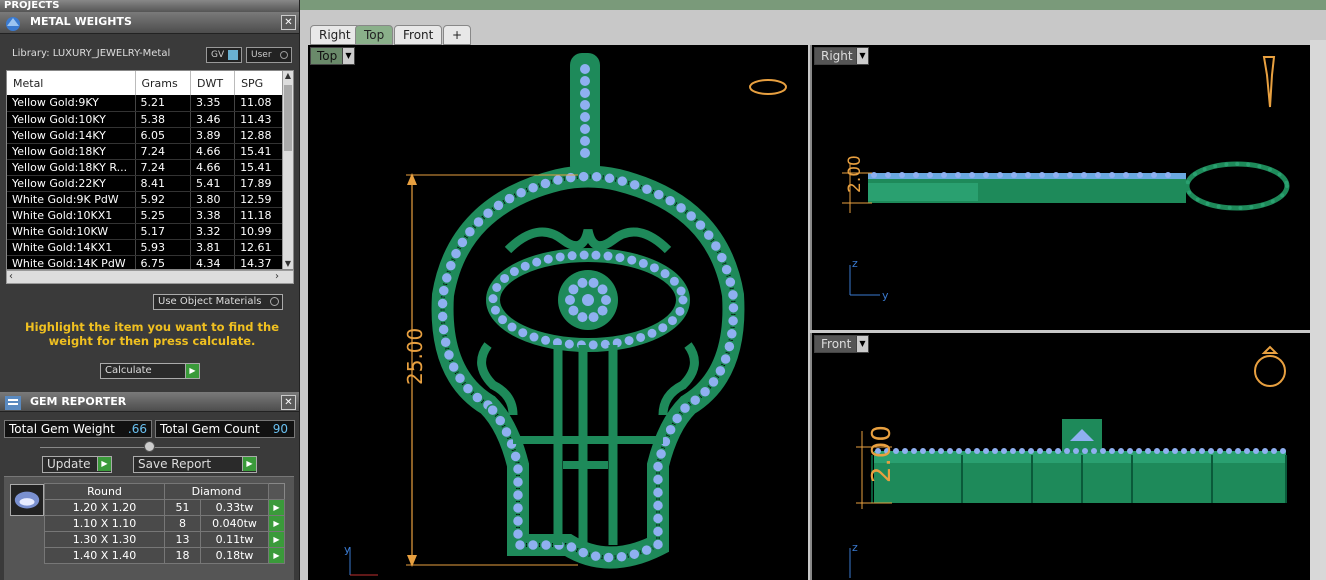  I want to click on metal-column-header: SPG, so click(258, 83).